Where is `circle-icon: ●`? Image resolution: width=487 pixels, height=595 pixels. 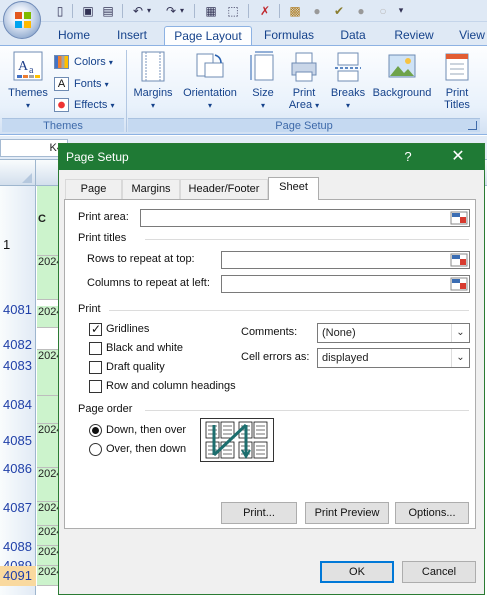
circle-icon: ● is located at coordinates (317, 10).